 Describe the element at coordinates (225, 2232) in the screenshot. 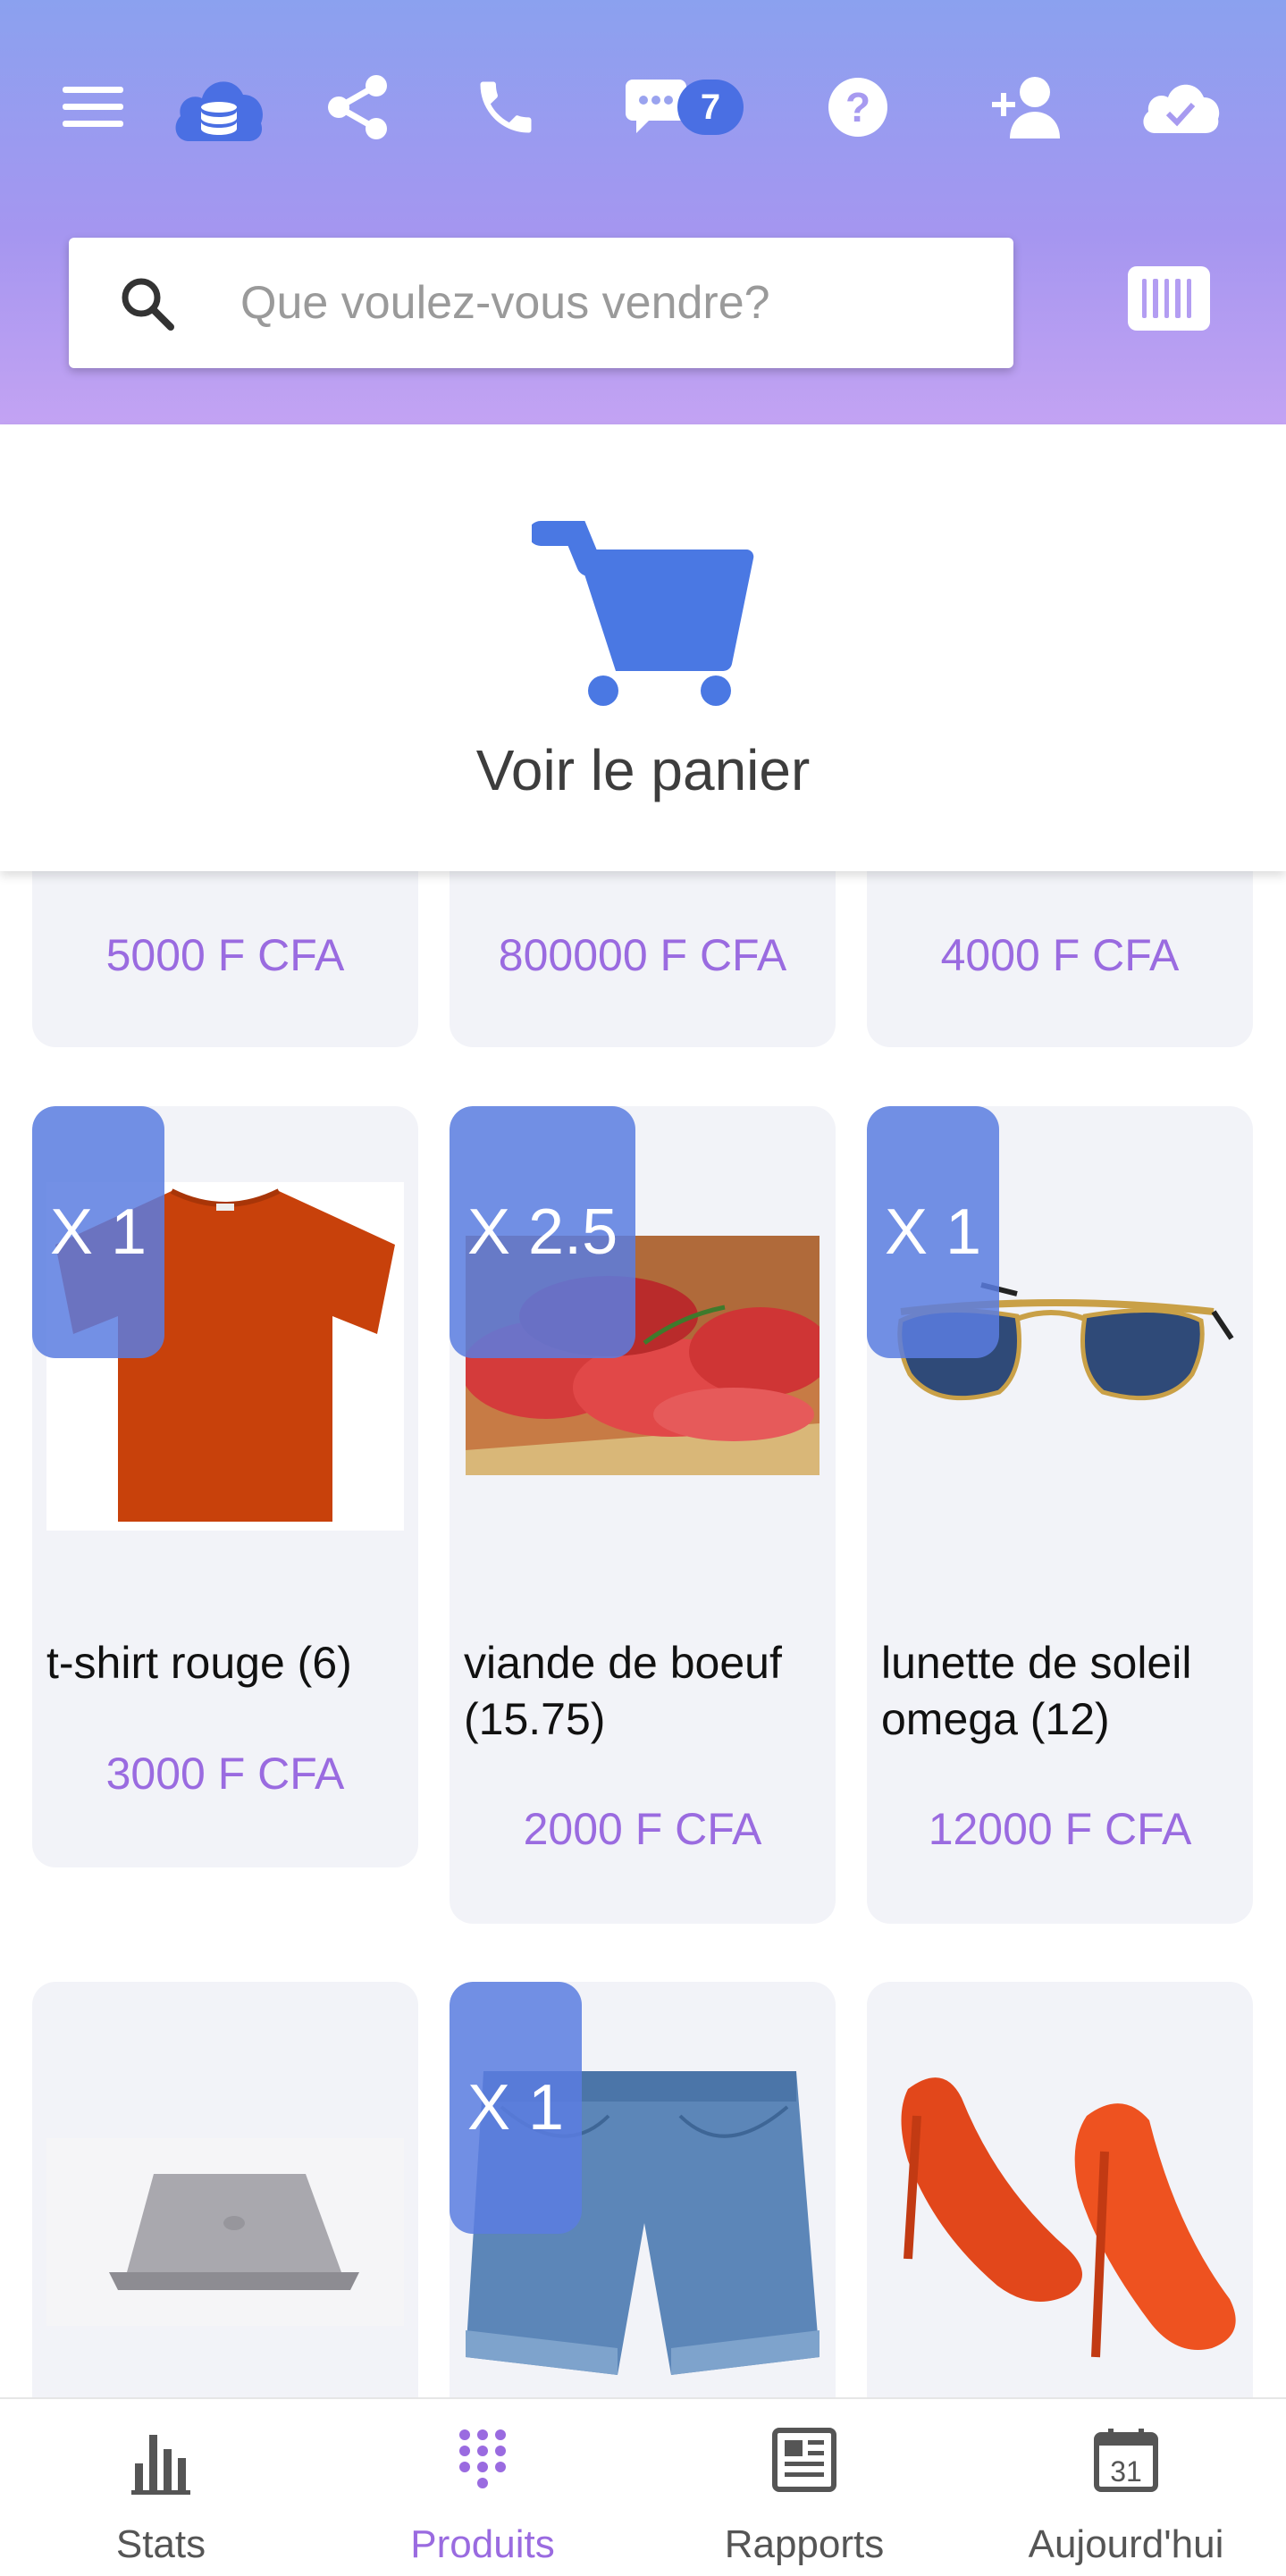

I see `laptop-image` at that location.